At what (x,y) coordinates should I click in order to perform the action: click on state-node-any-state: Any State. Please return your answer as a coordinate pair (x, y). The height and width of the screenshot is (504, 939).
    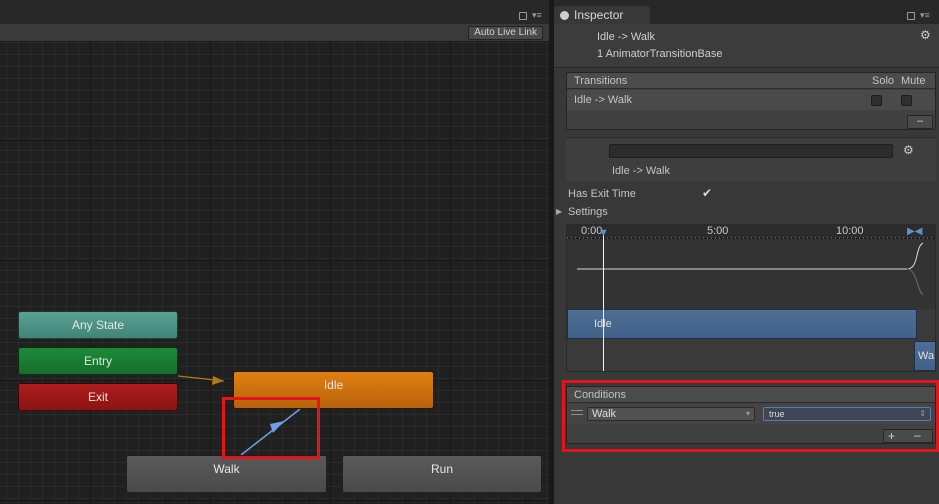
    Looking at the image, I should click on (98, 325).